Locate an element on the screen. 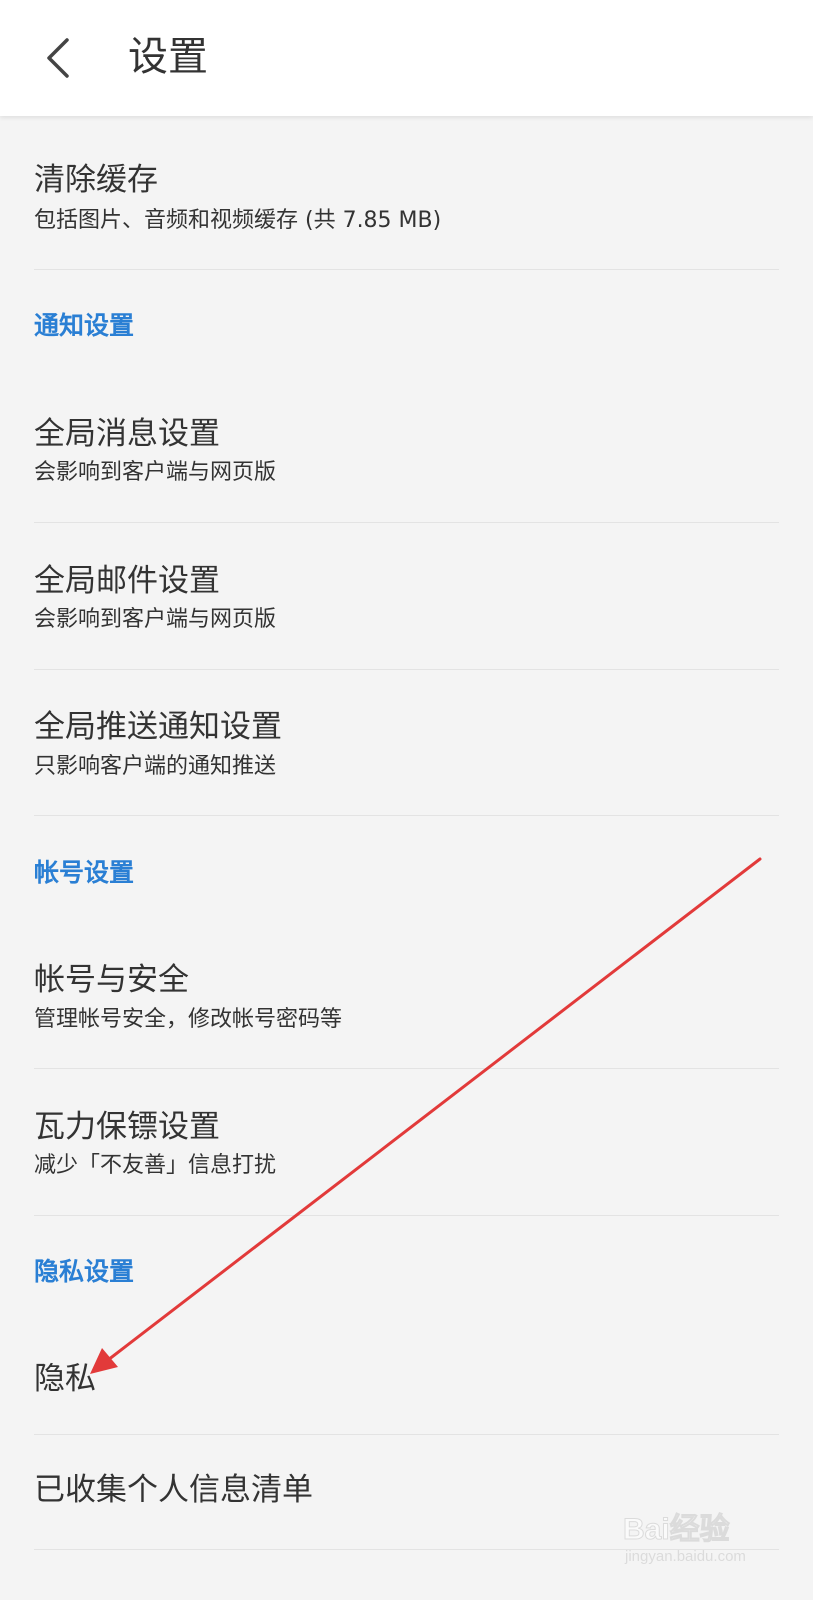 Image resolution: width=813 pixels, height=1600 pixels. account-security-title: 帐号与安全 is located at coordinates (111, 980).